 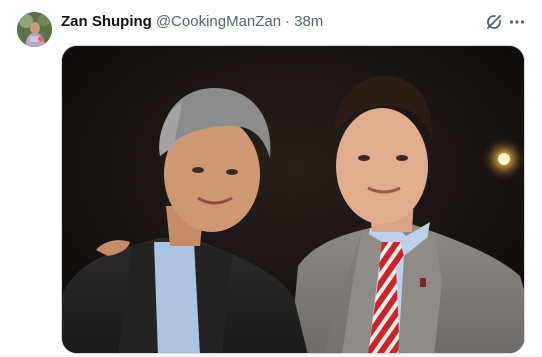 I want to click on tweet-header: Zan Shuping @CookingManZan · 38m, so click(x=192, y=22).